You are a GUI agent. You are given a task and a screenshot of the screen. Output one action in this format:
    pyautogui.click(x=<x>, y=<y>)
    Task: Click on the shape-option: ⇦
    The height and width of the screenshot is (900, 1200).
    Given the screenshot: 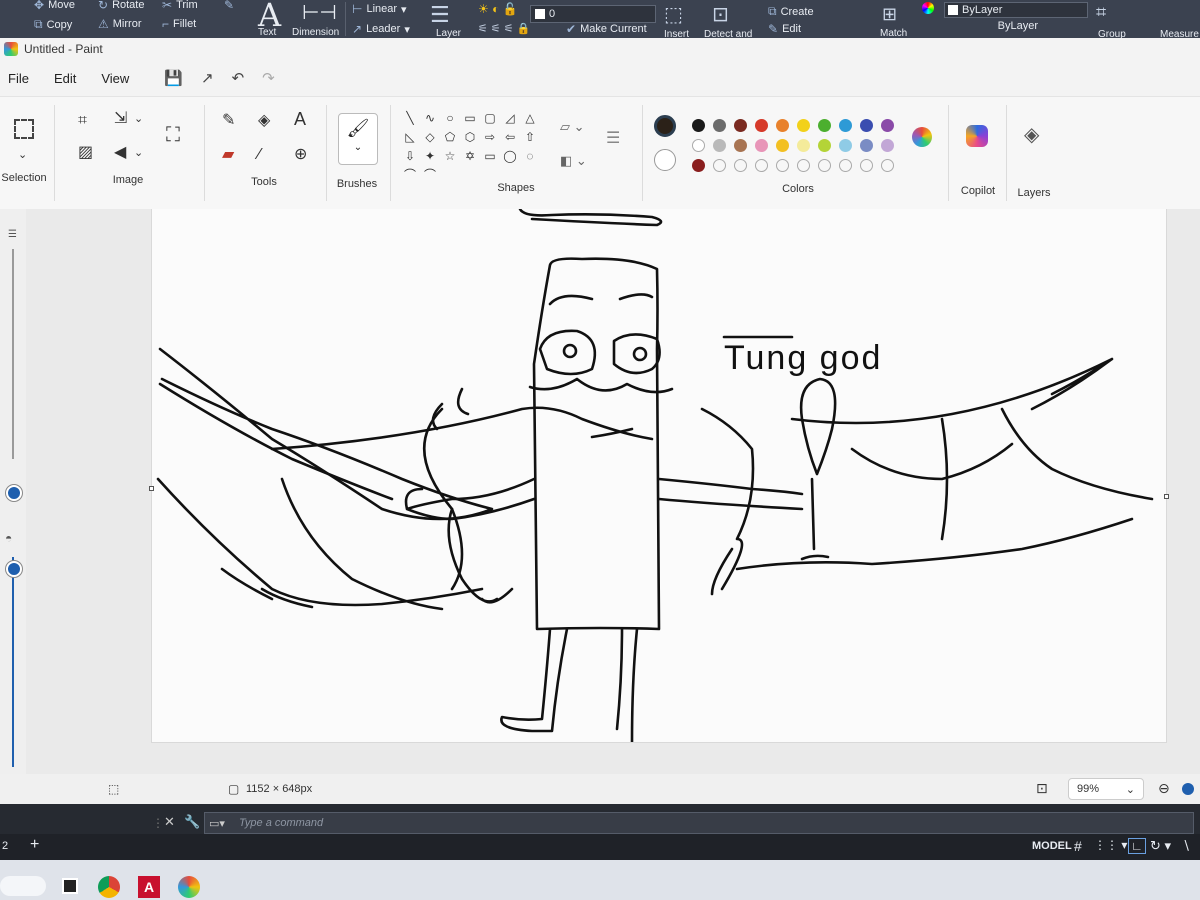 What is the action you would take?
    pyautogui.click(x=510, y=137)
    